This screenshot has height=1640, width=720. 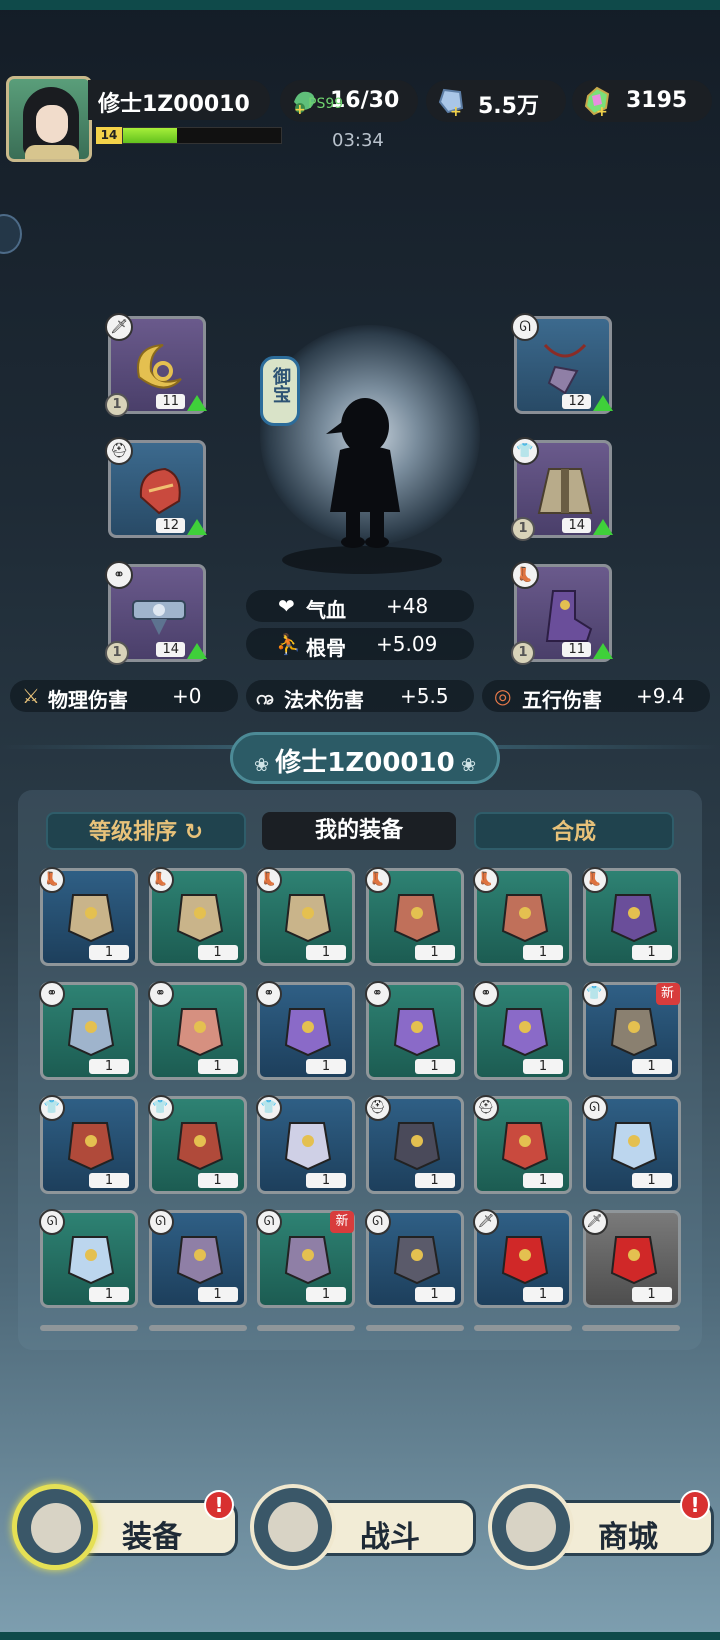 What do you see at coordinates (631, 1328) in the screenshot?
I see `next-row-peek` at bounding box center [631, 1328].